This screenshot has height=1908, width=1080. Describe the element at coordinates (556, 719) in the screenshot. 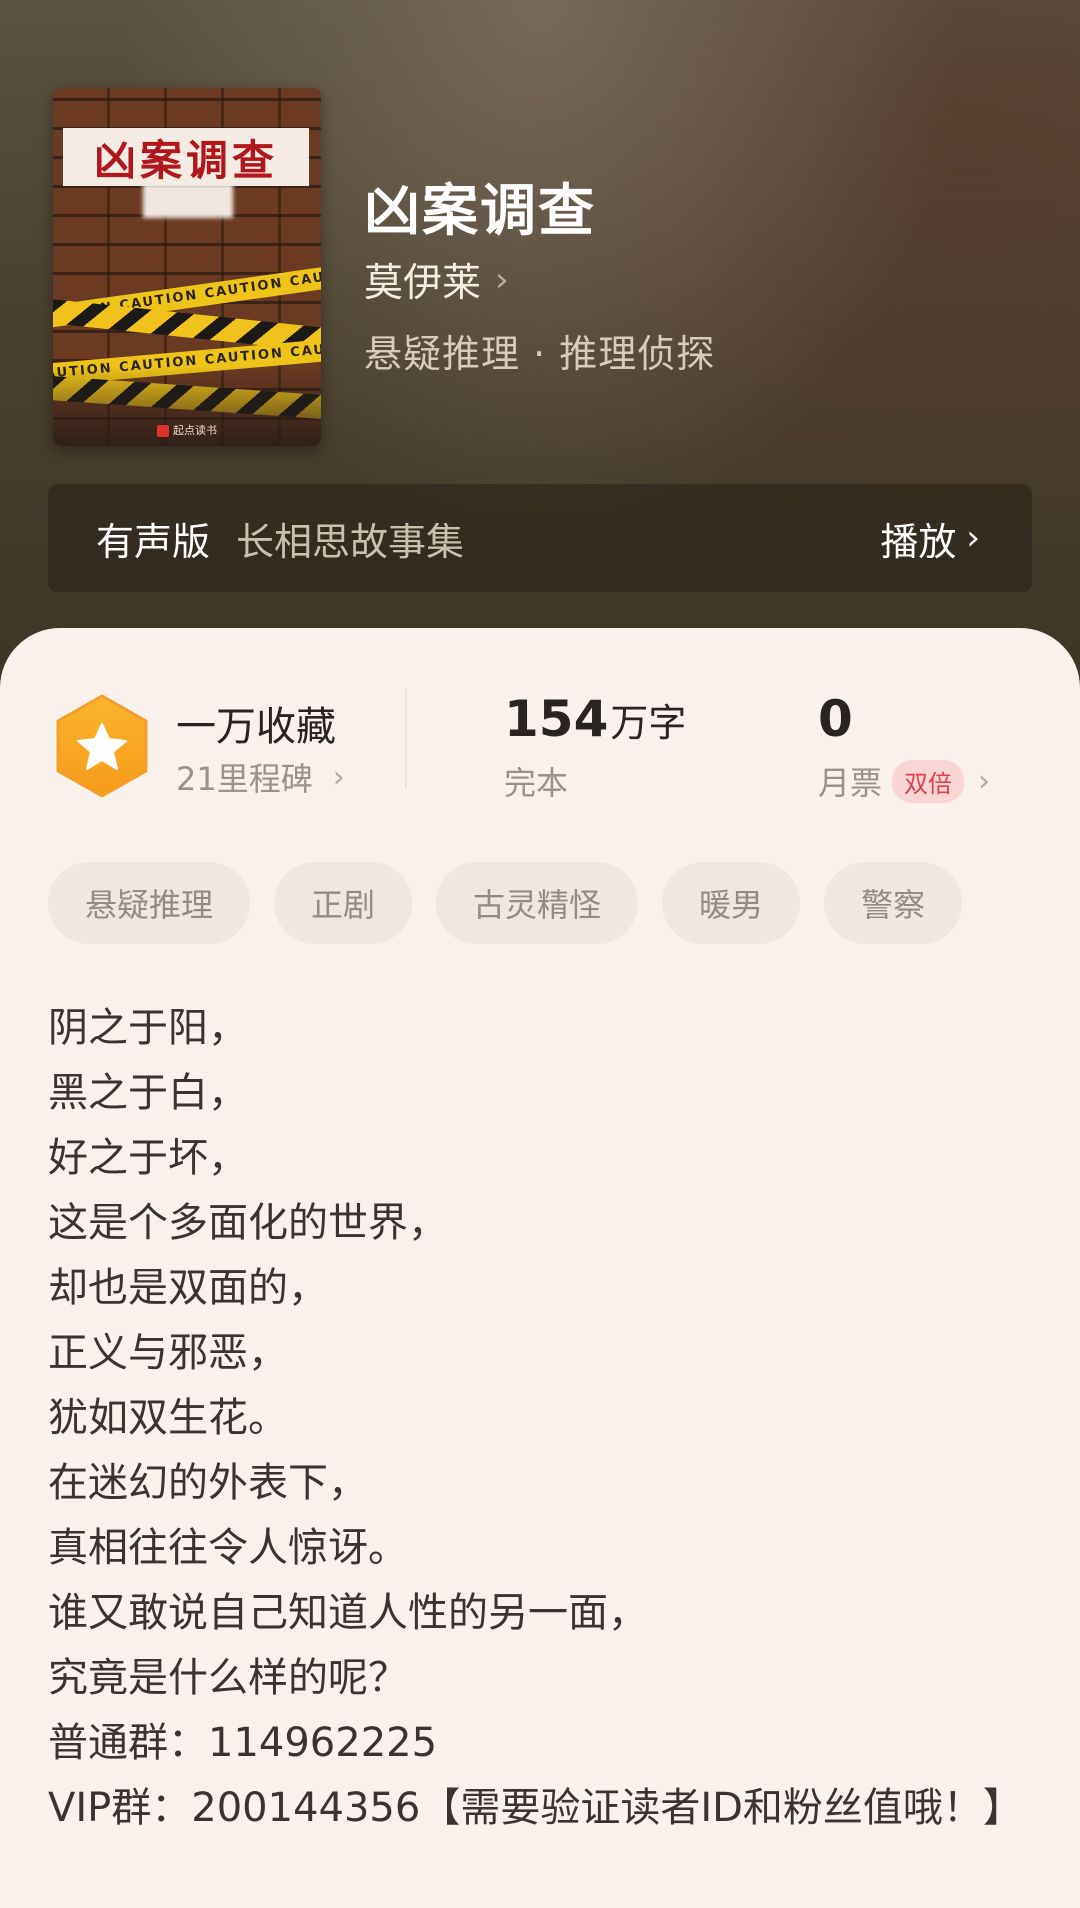

I see `word-count-number: 154` at that location.